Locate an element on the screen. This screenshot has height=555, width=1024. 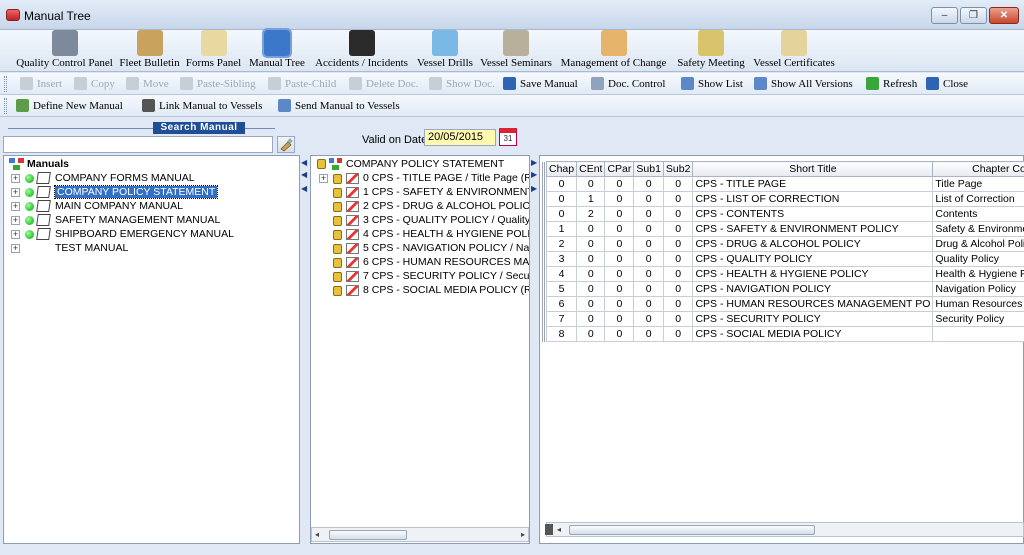
table-cell: 8 is located at coordinates (562, 334).